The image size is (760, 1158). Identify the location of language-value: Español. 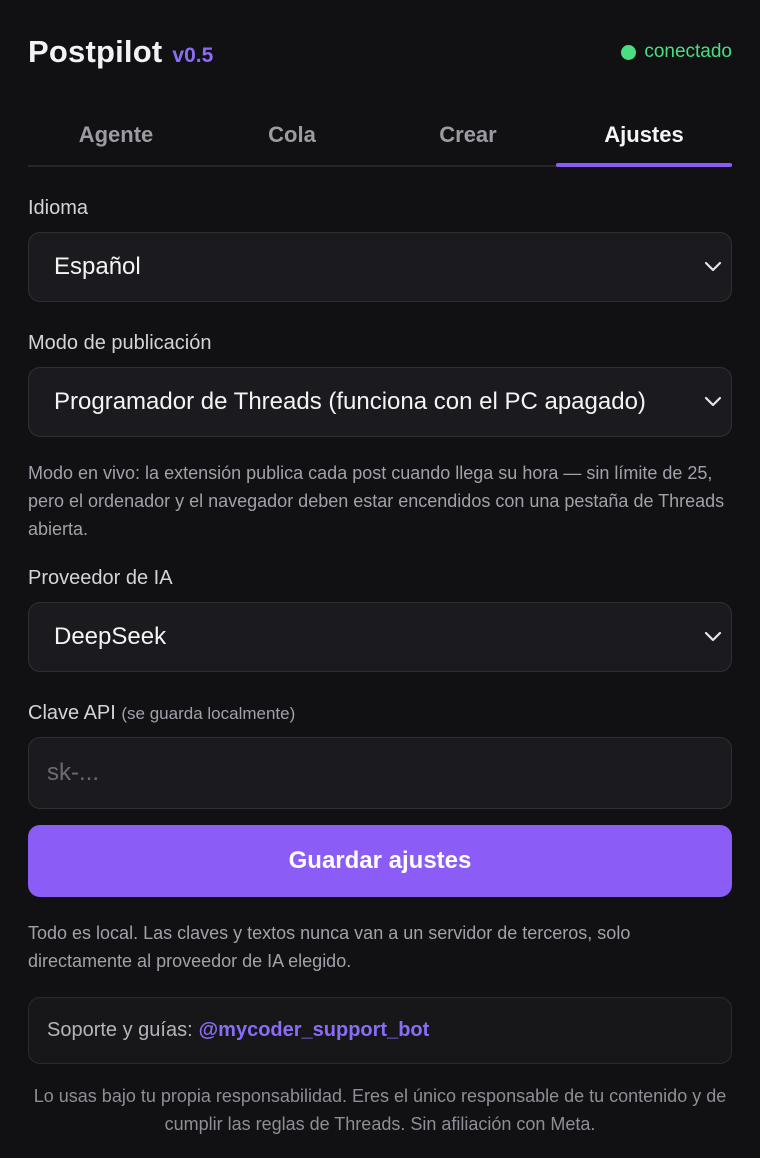
(97, 266).